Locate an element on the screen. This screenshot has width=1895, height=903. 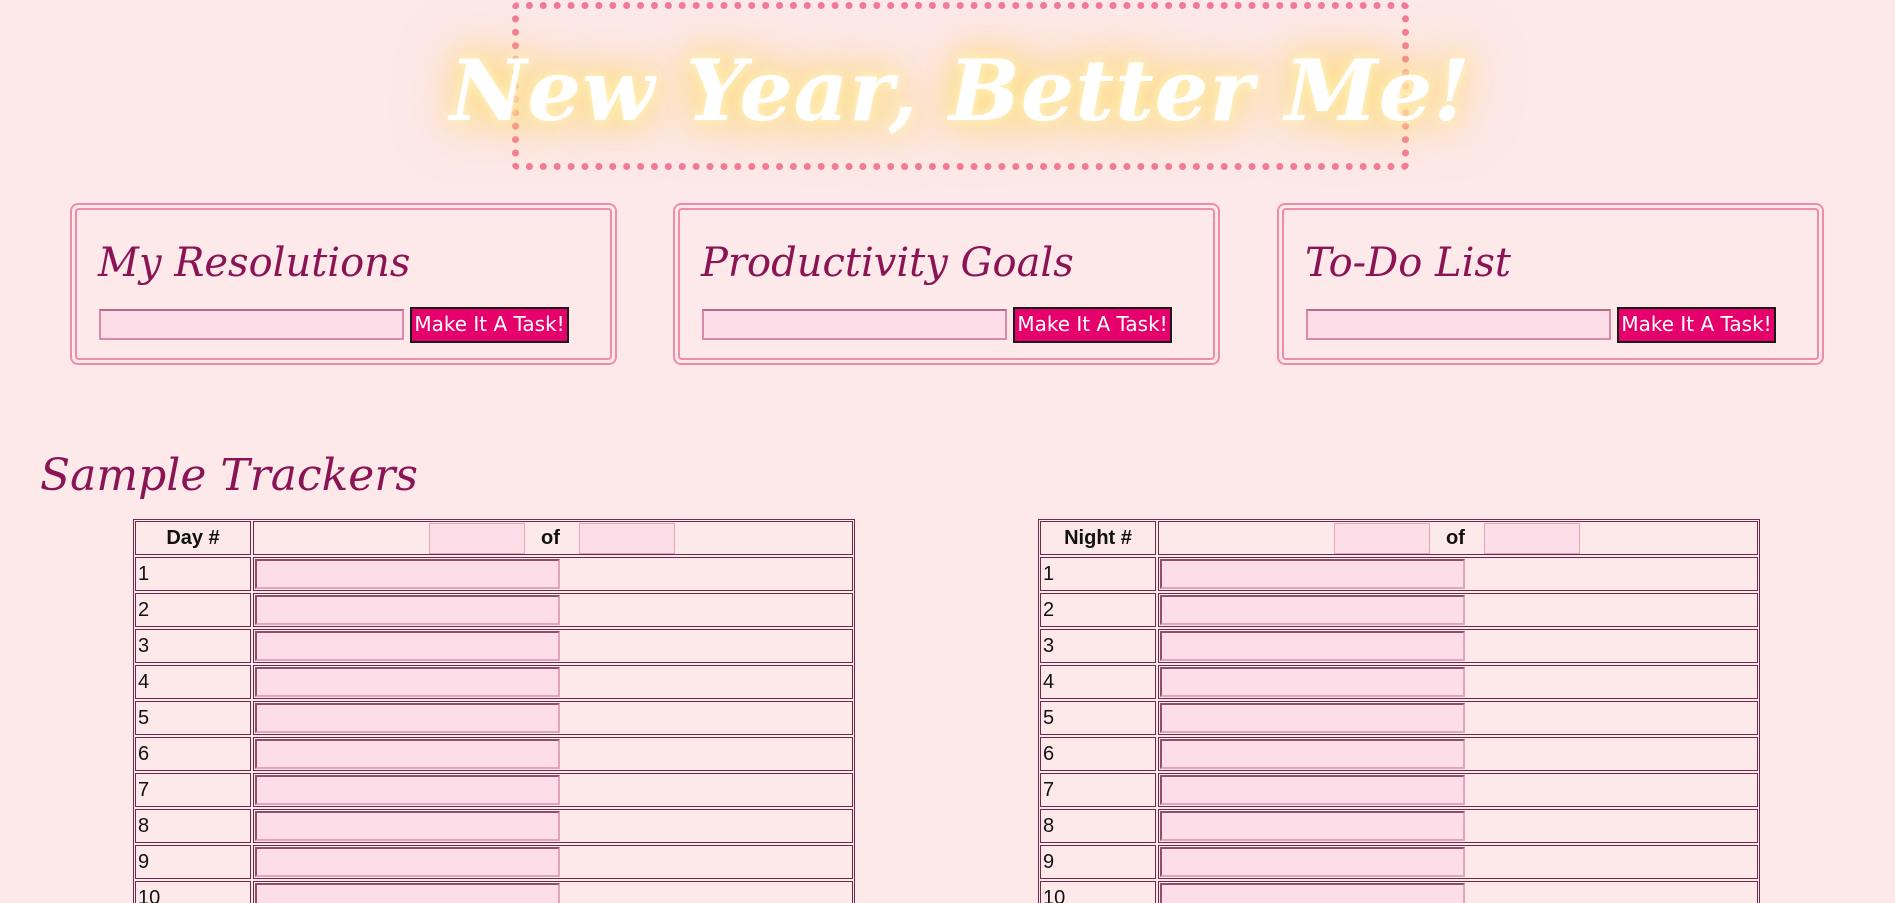
trackers-section-title: Sample Trackers is located at coordinates (229, 475).